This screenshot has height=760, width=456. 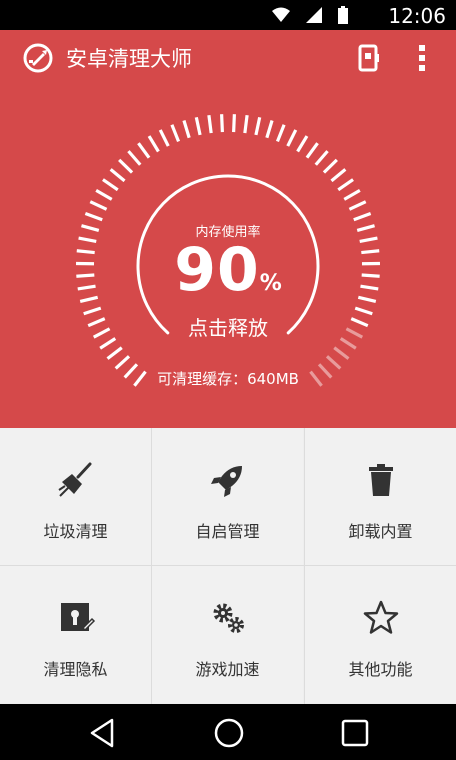 What do you see at coordinates (355, 733) in the screenshot?
I see `recents-icon` at bounding box center [355, 733].